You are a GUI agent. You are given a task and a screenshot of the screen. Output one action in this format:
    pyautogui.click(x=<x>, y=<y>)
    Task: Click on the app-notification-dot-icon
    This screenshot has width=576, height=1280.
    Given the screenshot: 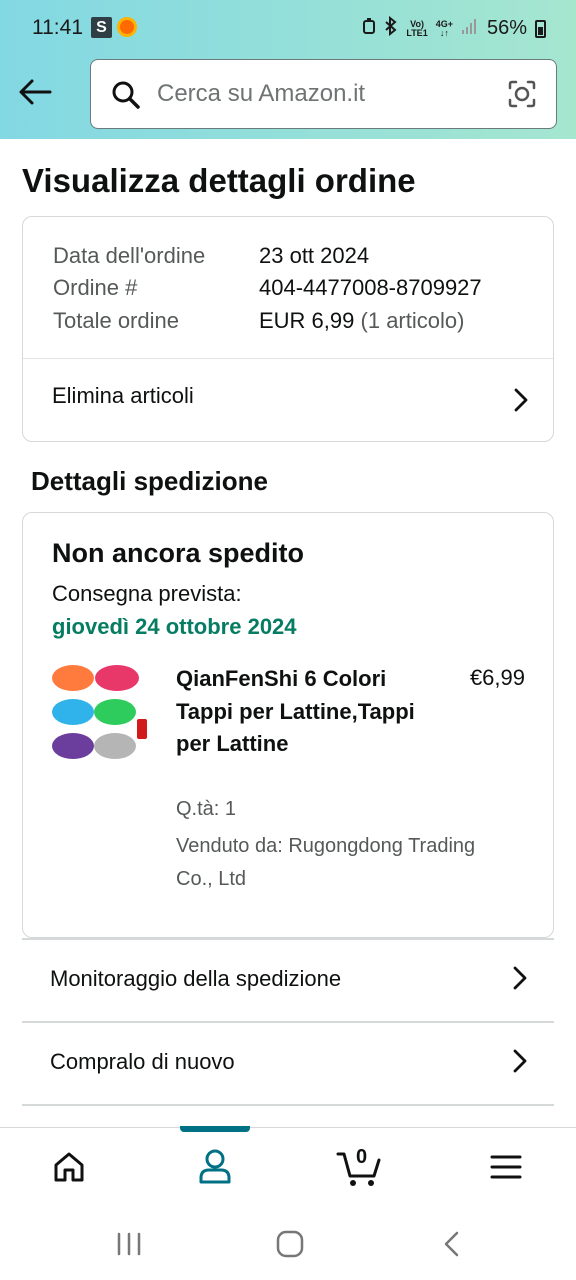 What is the action you would take?
    pyautogui.click(x=127, y=27)
    